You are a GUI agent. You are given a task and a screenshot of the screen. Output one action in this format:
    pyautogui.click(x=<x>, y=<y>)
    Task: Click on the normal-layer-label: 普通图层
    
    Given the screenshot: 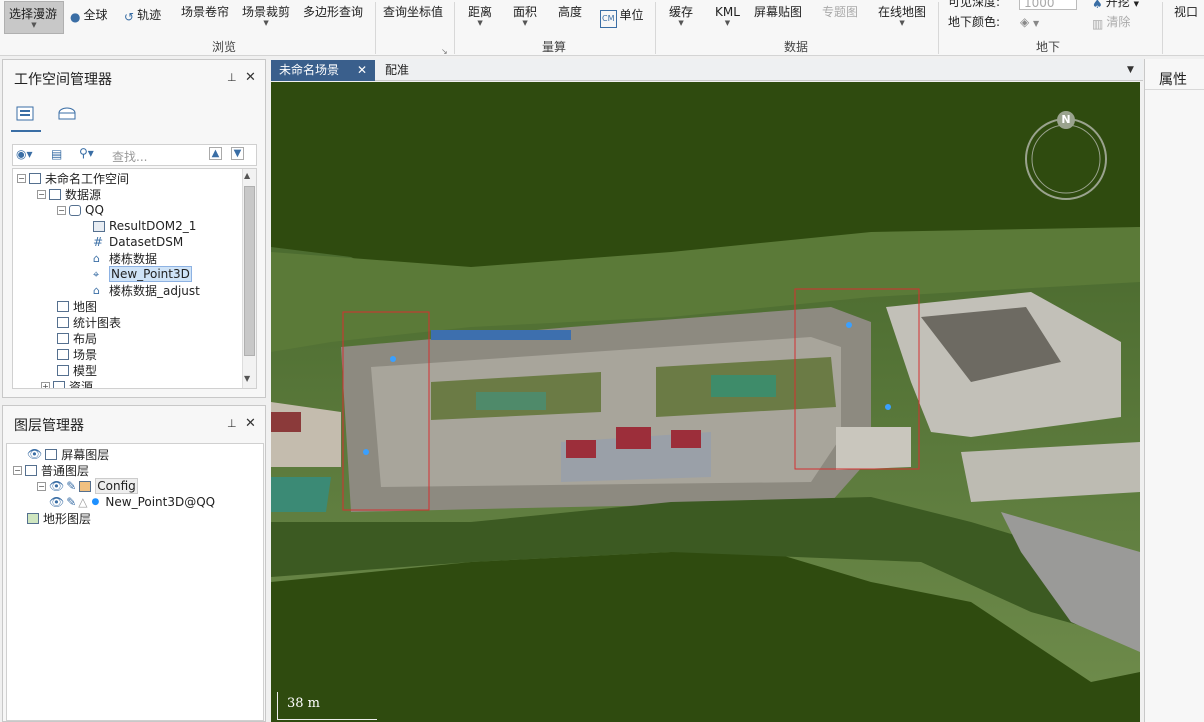 What is the action you would take?
    pyautogui.click(x=65, y=470)
    